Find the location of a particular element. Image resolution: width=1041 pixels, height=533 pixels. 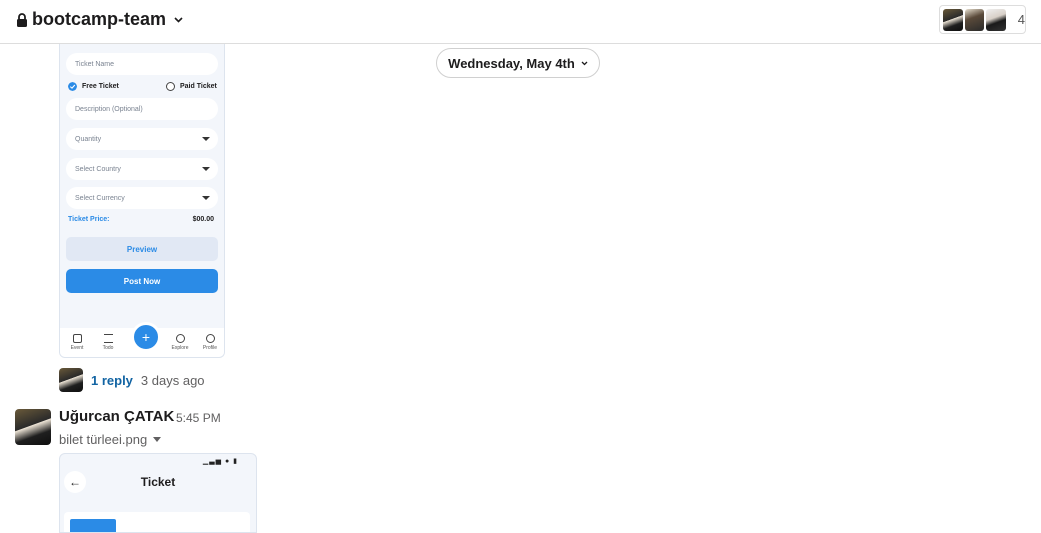

lock-icon is located at coordinates (22, 19).